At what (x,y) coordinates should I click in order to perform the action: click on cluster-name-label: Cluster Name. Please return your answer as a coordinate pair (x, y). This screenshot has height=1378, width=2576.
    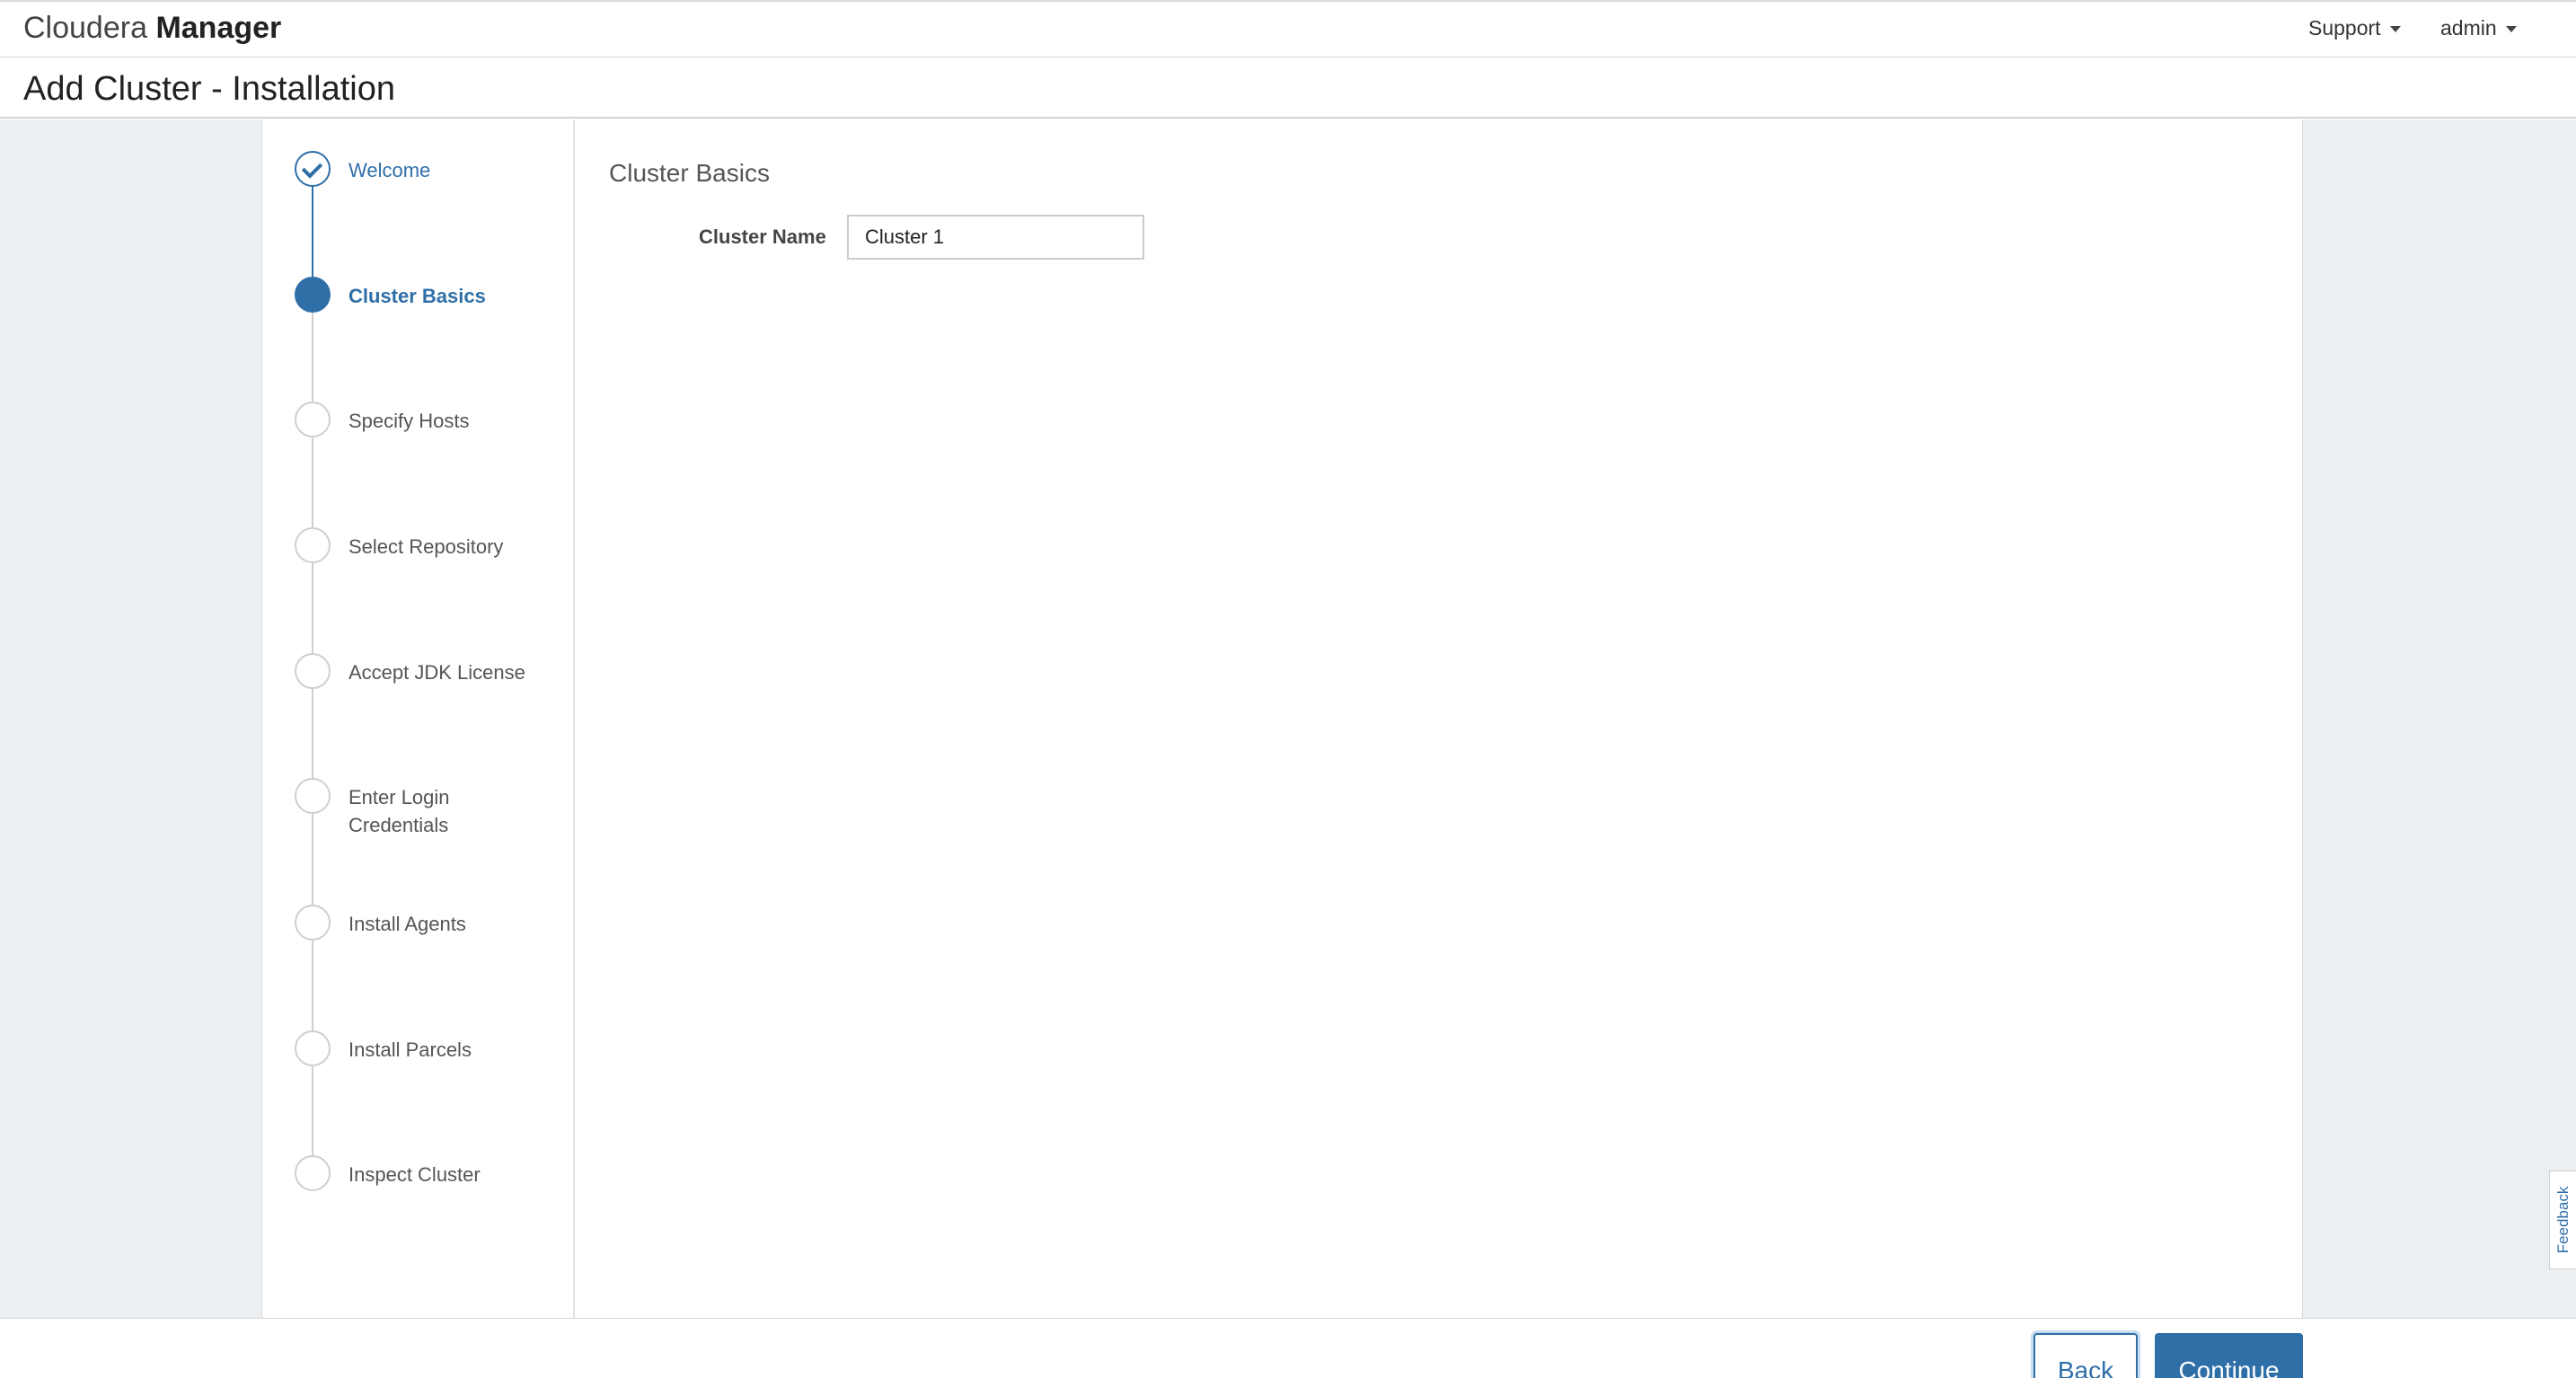
    Looking at the image, I should click on (762, 236).